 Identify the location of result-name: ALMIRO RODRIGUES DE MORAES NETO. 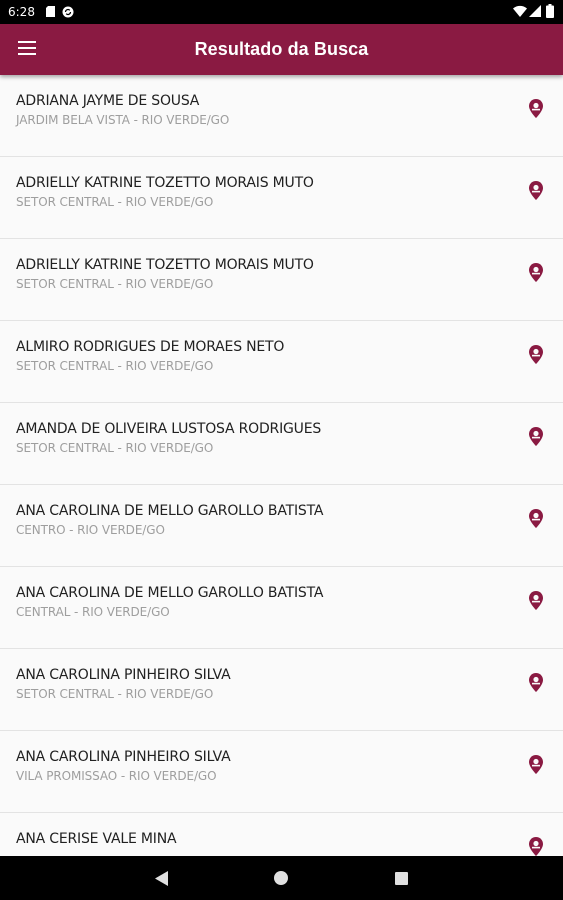
(150, 347).